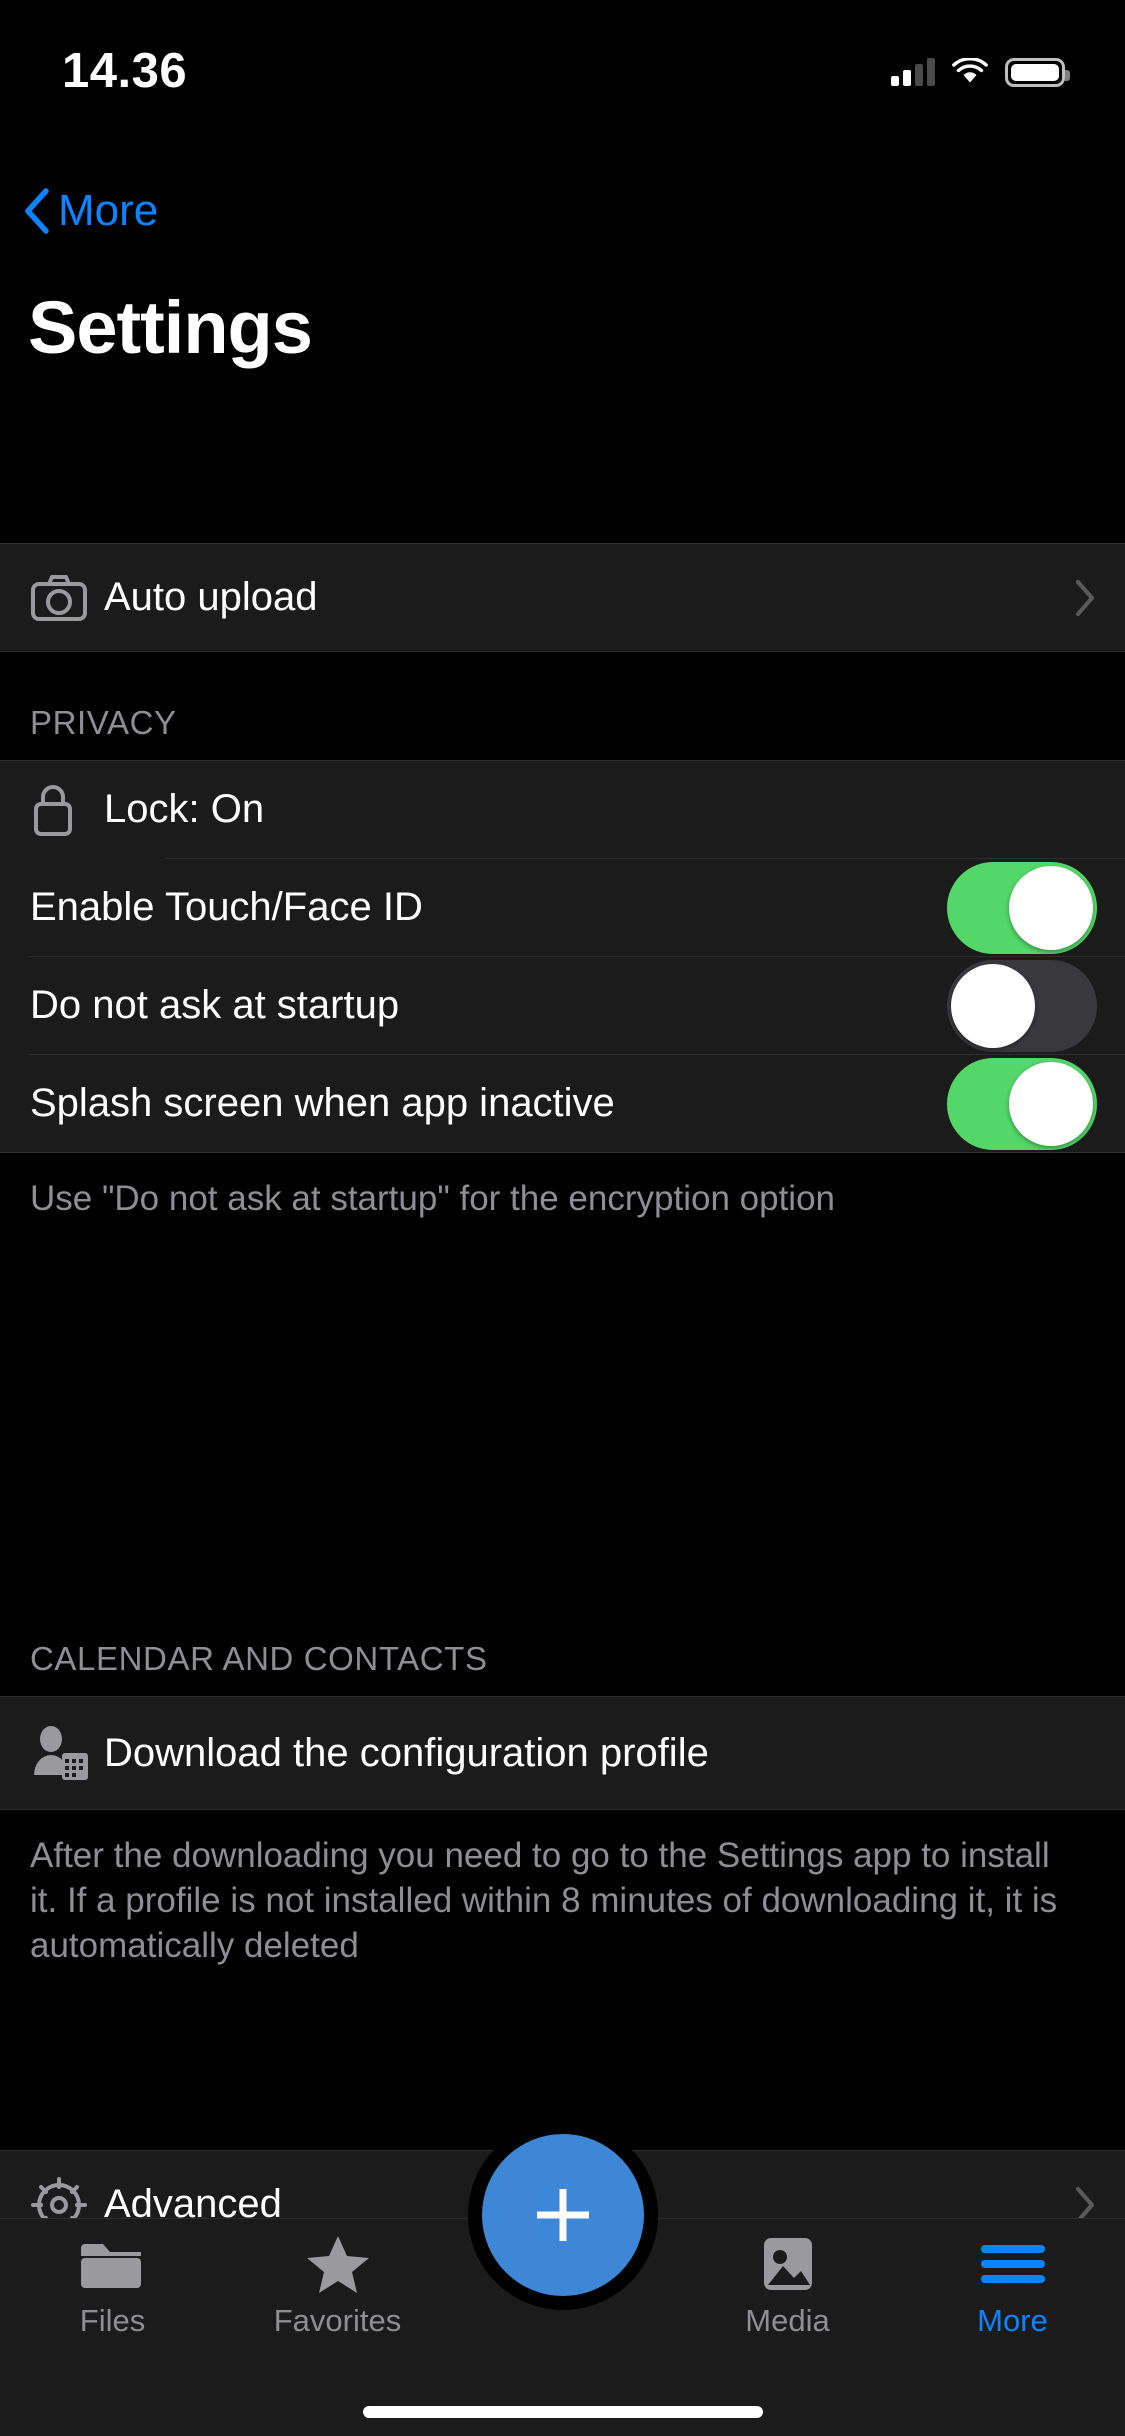 This screenshot has height=2436, width=1125. I want to click on camera-icon, so click(67, 598).